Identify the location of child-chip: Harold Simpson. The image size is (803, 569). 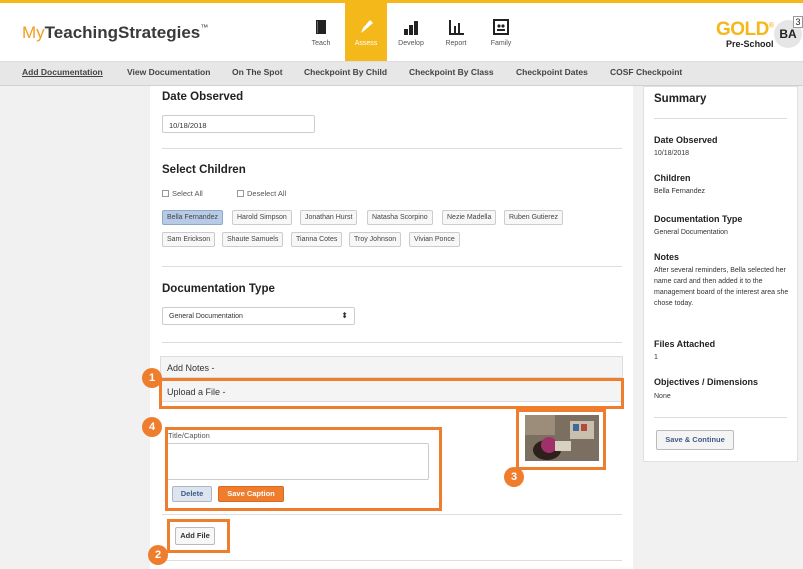
(262, 217).